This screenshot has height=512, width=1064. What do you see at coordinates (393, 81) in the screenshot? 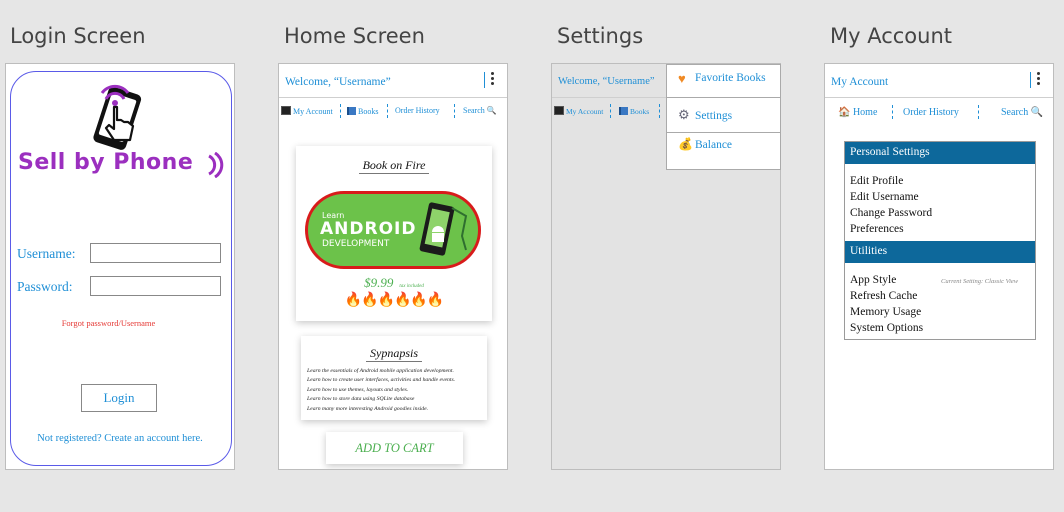
I see `home-top-bar: Welcome, “Username”` at bounding box center [393, 81].